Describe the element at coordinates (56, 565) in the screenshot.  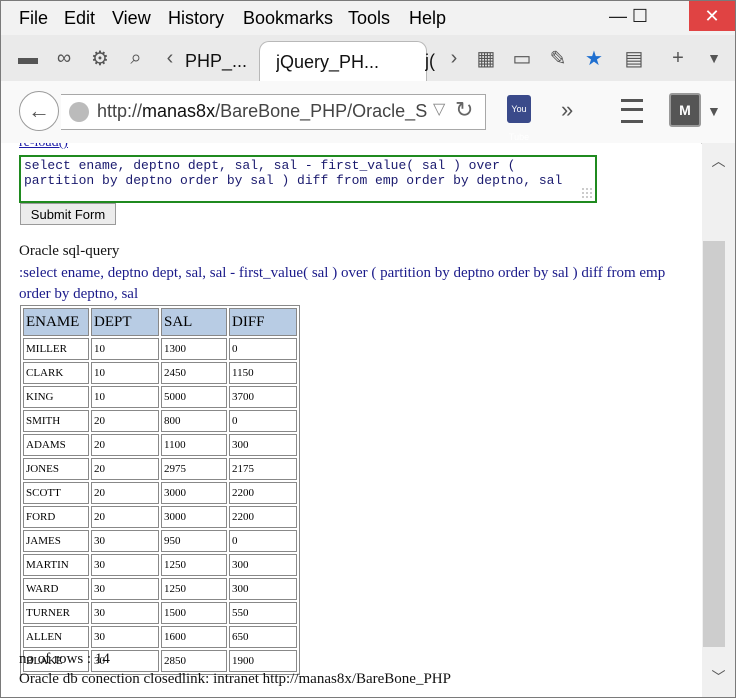
I see `cell-ename: MARTIN` at that location.